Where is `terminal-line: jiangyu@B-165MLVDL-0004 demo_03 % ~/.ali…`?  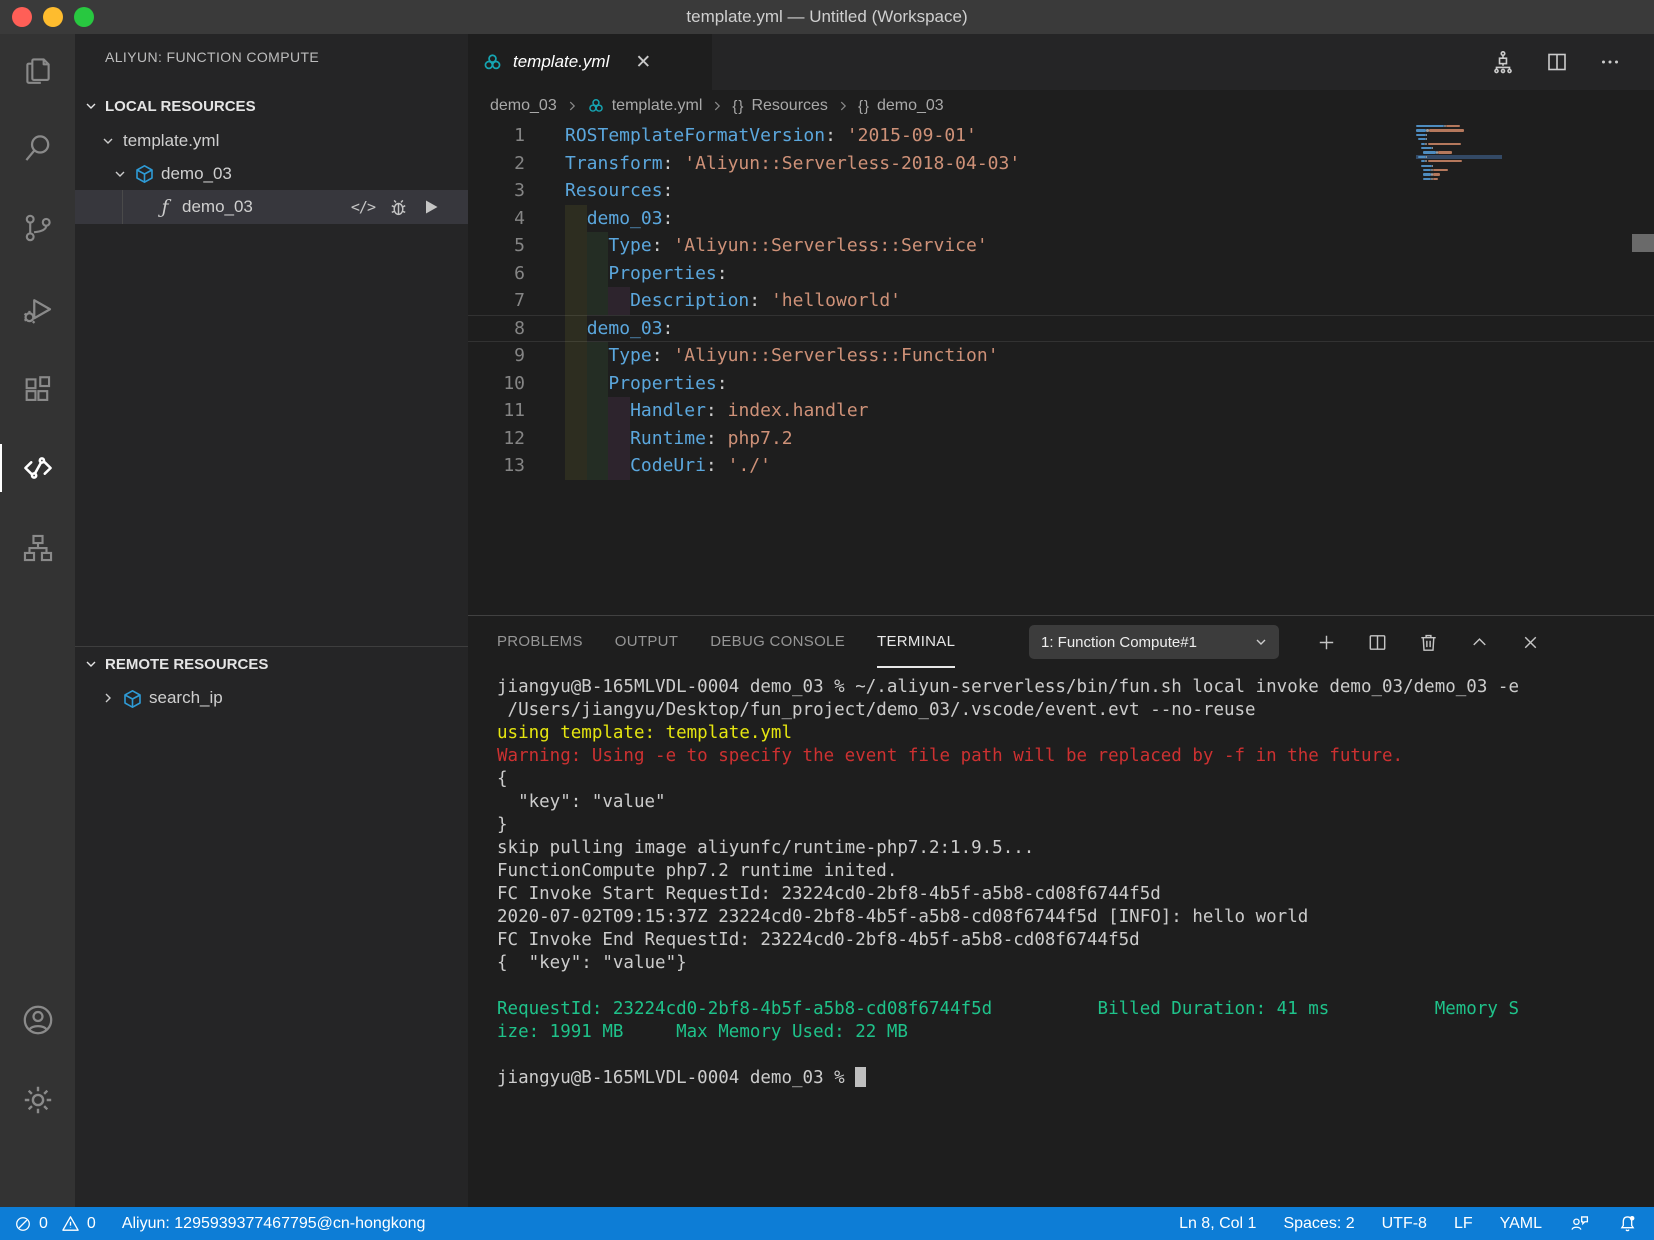 terminal-line: jiangyu@B-165MLVDL-0004 demo_03 % ~/.ali… is located at coordinates (1008, 687).